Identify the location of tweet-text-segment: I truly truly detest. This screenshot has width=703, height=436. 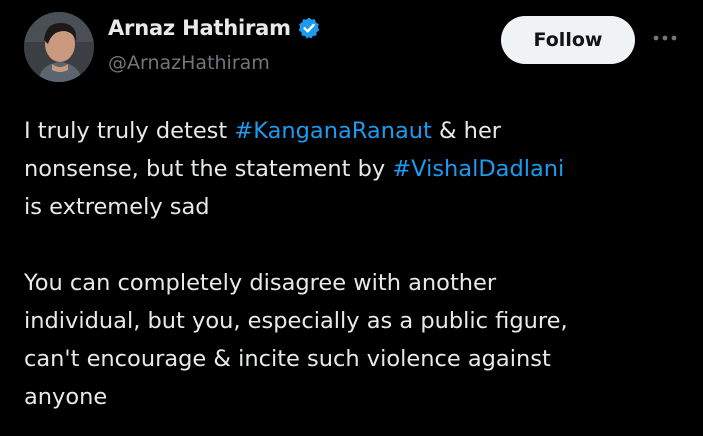
(129, 131).